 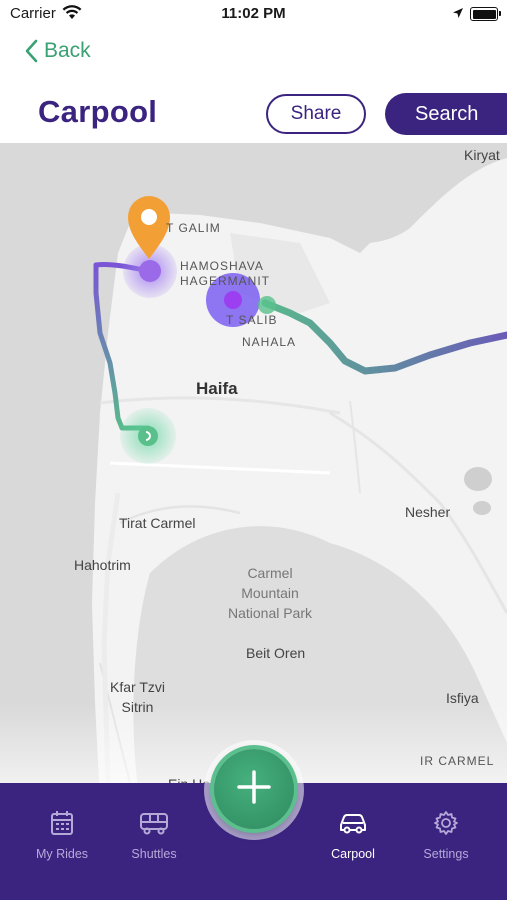 I want to click on tab-label: Settings, so click(x=446, y=854).